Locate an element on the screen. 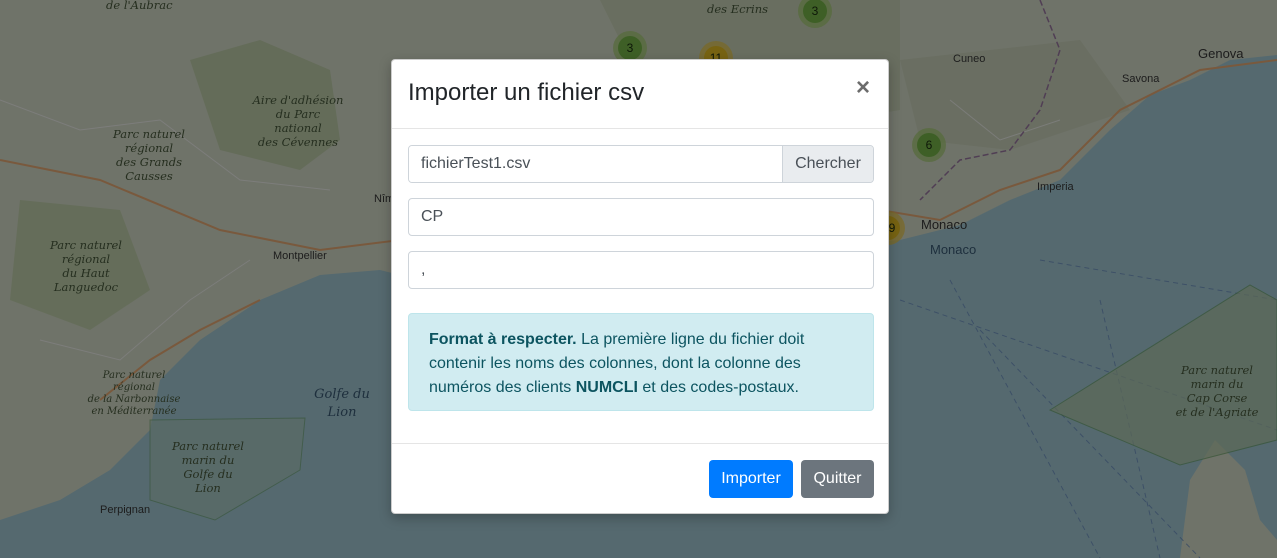 The image size is (1277, 558). alert-text-2: et des codes-postaux. is located at coordinates (718, 387).